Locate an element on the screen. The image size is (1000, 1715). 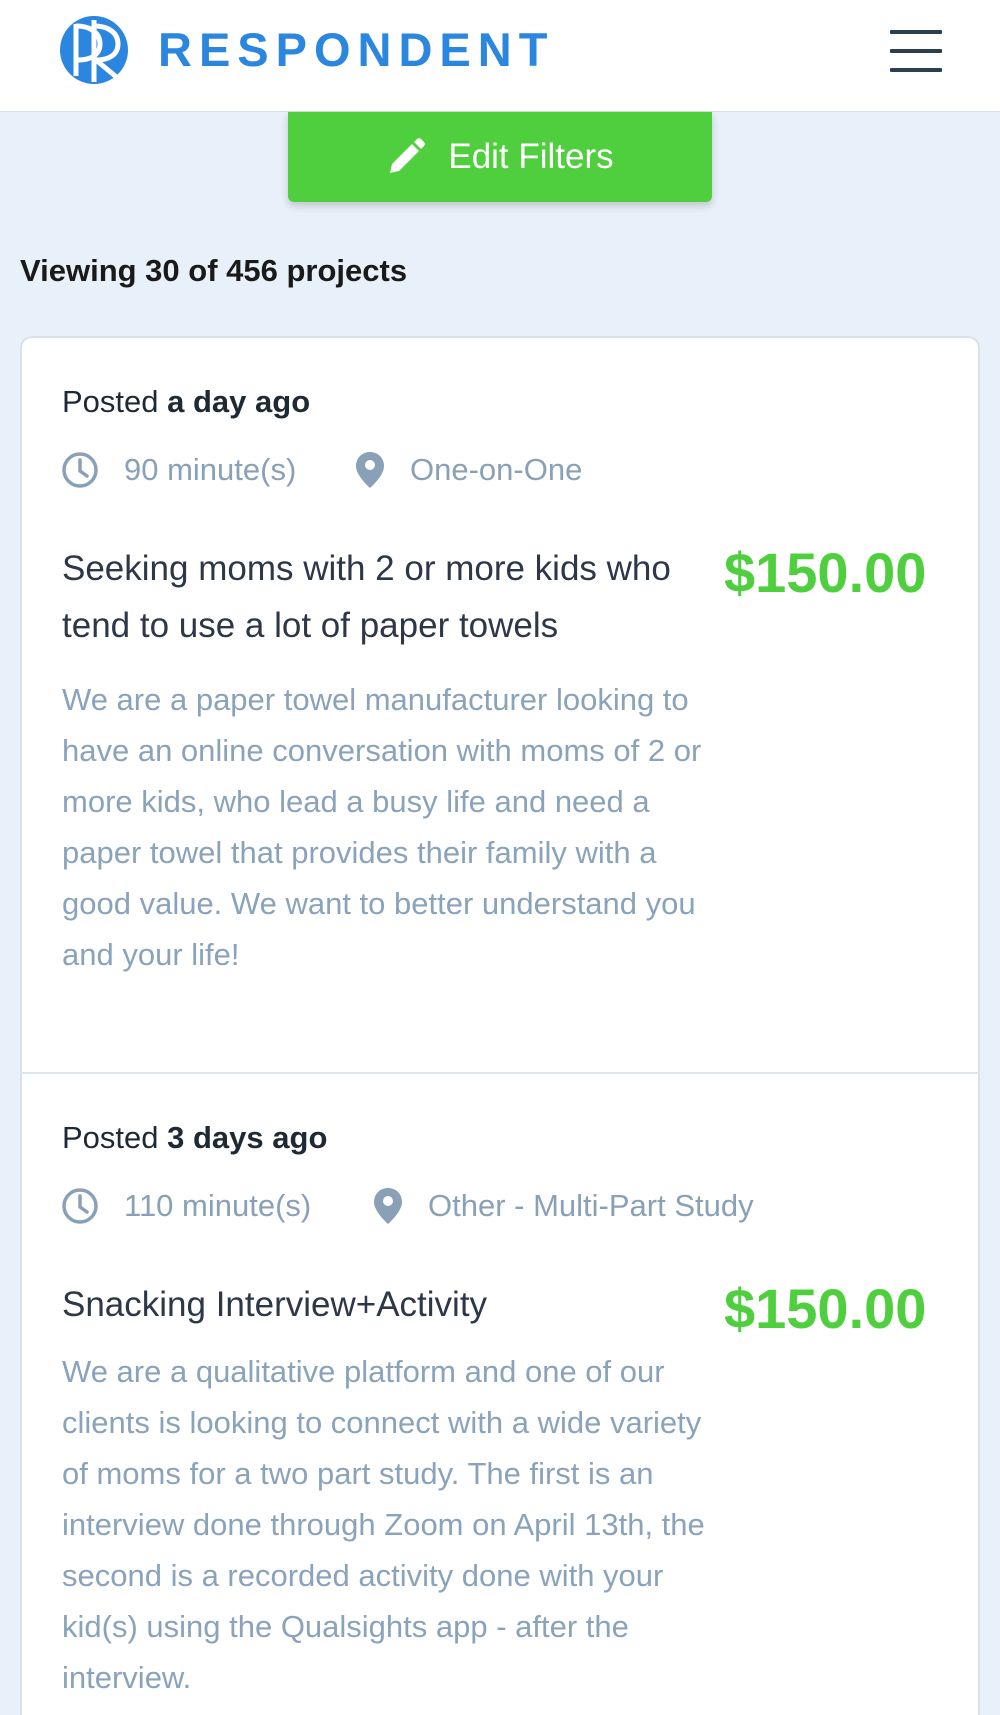
edit-filters-label: Edit Filters is located at coordinates (531, 156).